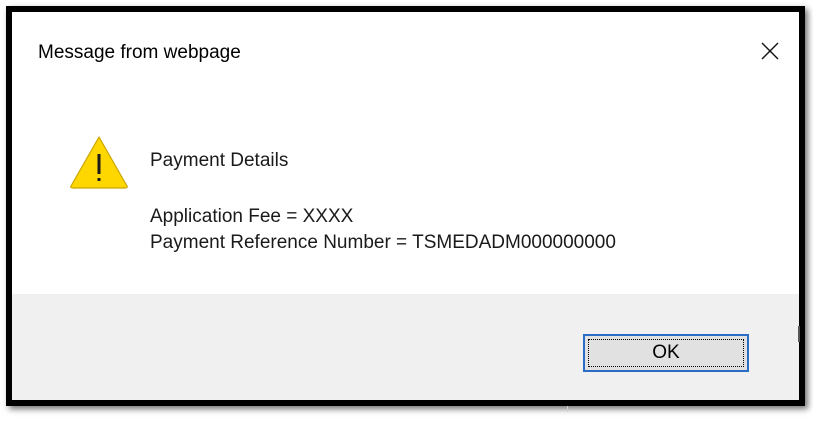  I want to click on warning-icon, so click(99, 162).